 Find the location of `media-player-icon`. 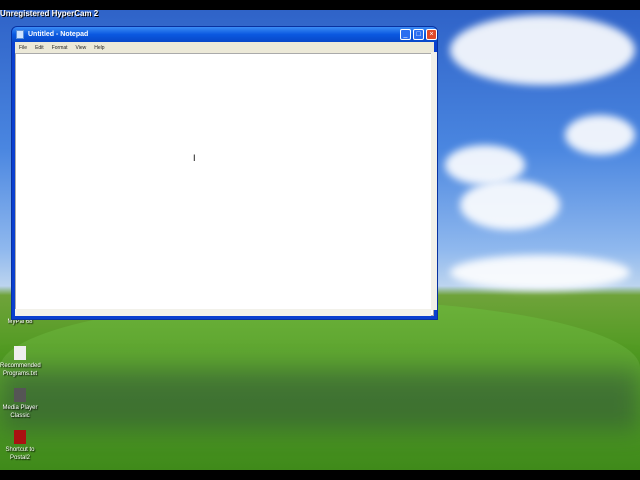

media-player-icon is located at coordinates (20, 395).